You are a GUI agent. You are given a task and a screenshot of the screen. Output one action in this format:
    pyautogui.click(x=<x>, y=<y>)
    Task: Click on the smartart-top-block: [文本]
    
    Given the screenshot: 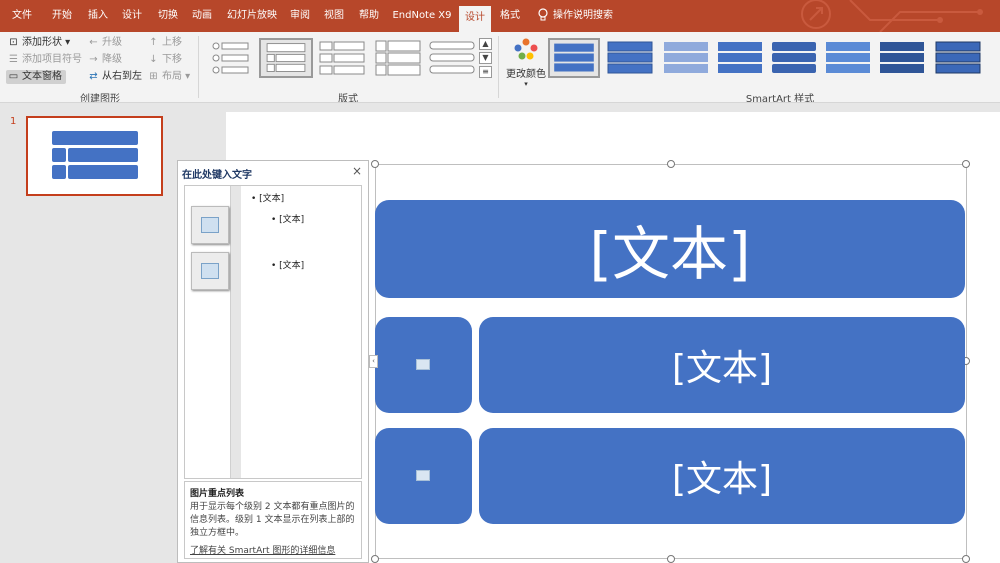 What is the action you would take?
    pyautogui.click(x=670, y=249)
    